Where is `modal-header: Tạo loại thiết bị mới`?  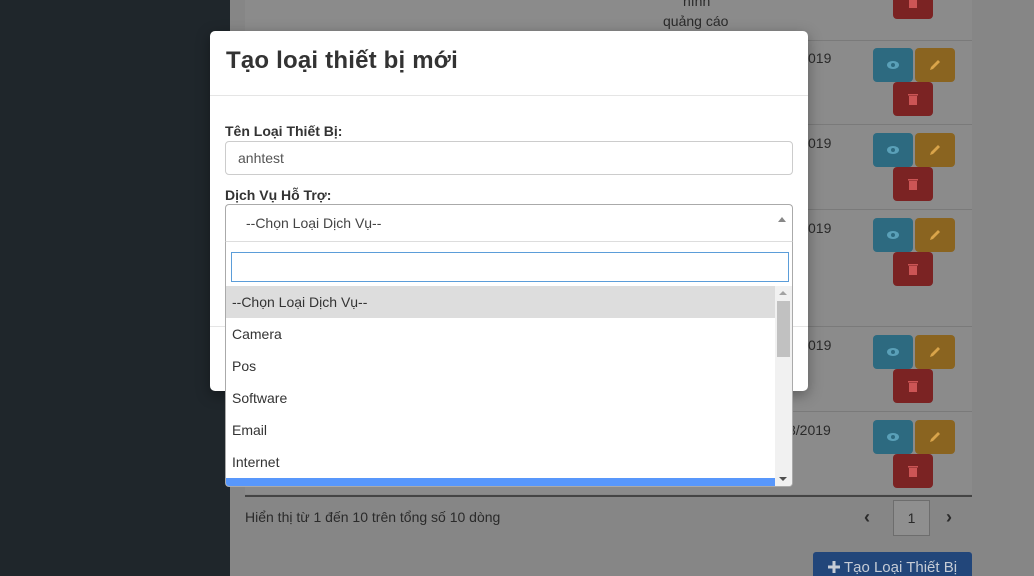
modal-header: Tạo loại thiết bị mới is located at coordinates (509, 63).